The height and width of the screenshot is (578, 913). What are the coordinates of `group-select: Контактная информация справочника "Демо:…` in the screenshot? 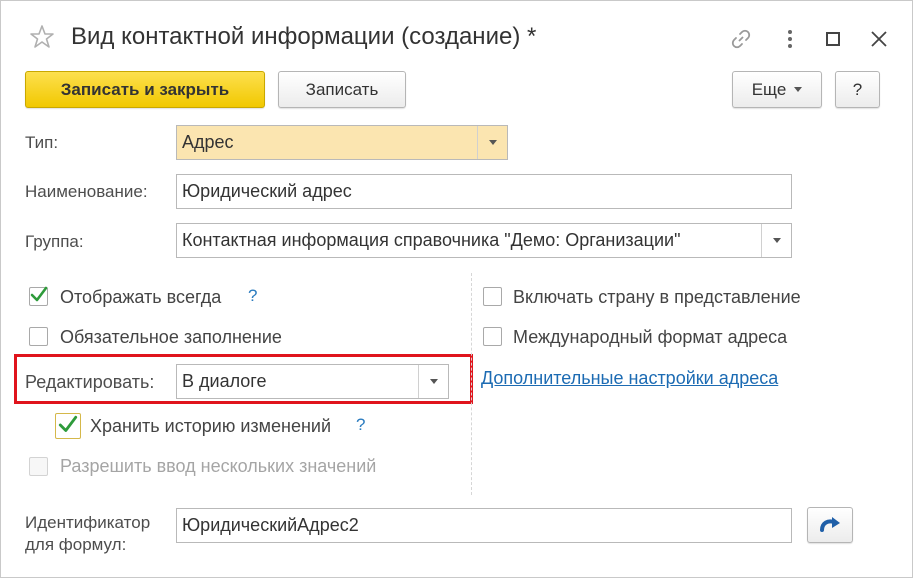 It's located at (484, 240).